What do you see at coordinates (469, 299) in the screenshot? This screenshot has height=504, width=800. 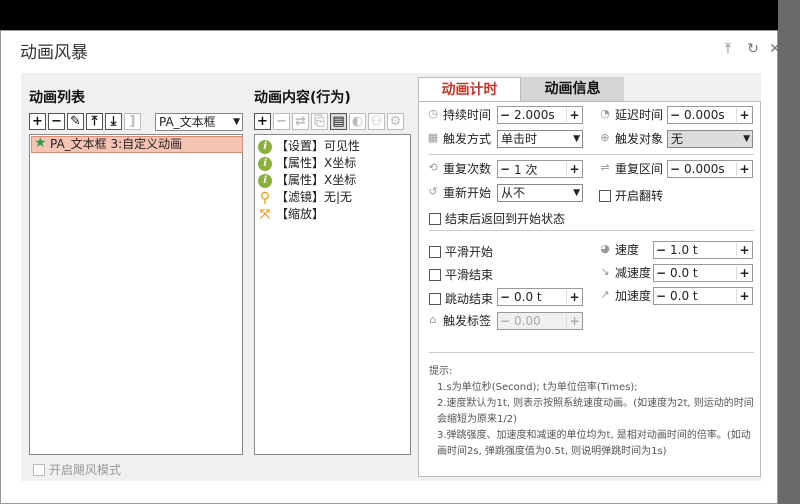 I see `bounce-label: 跳动结束` at bounding box center [469, 299].